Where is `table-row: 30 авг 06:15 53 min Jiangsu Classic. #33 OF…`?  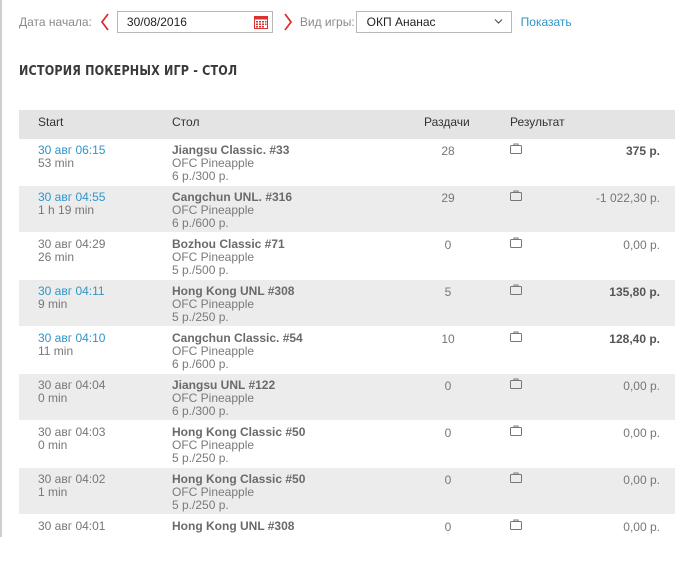 table-row: 30 авг 06:15 53 min Jiangsu Classic. #33 OF… is located at coordinates (347, 162).